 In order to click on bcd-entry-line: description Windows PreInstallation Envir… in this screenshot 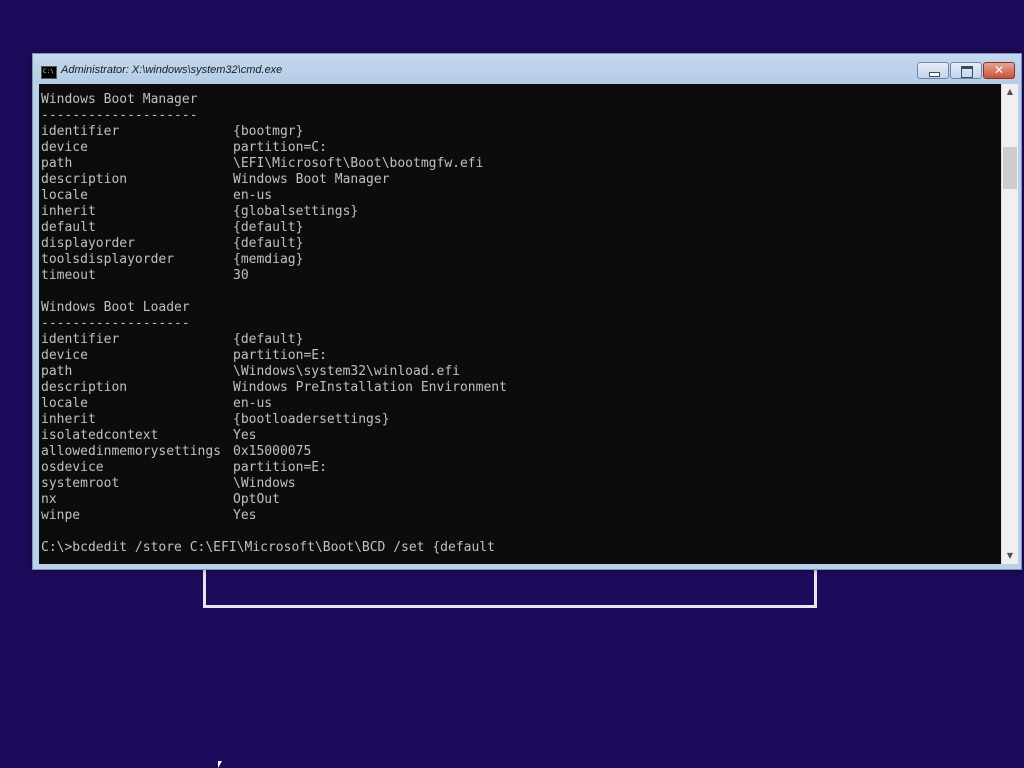, I will do `click(274, 388)`.